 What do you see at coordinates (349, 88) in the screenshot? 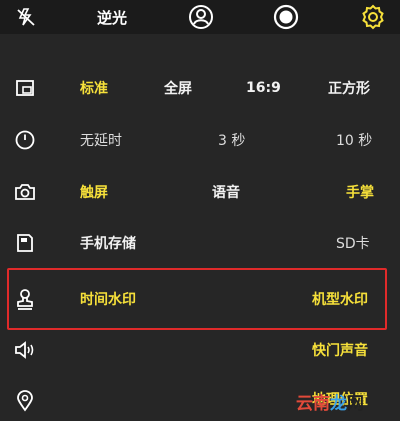
I see `ratio-square-option: 正方形` at bounding box center [349, 88].